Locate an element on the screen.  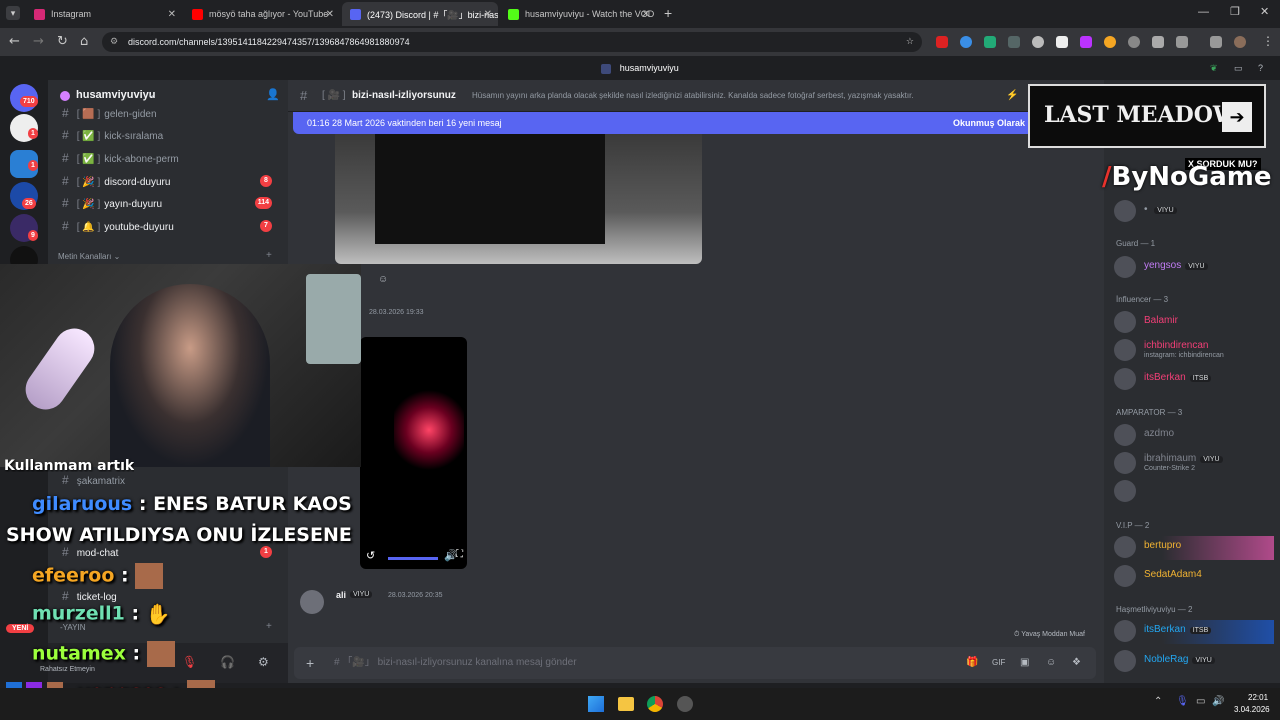
forward-icon: → is located at coordinates (38, 41).